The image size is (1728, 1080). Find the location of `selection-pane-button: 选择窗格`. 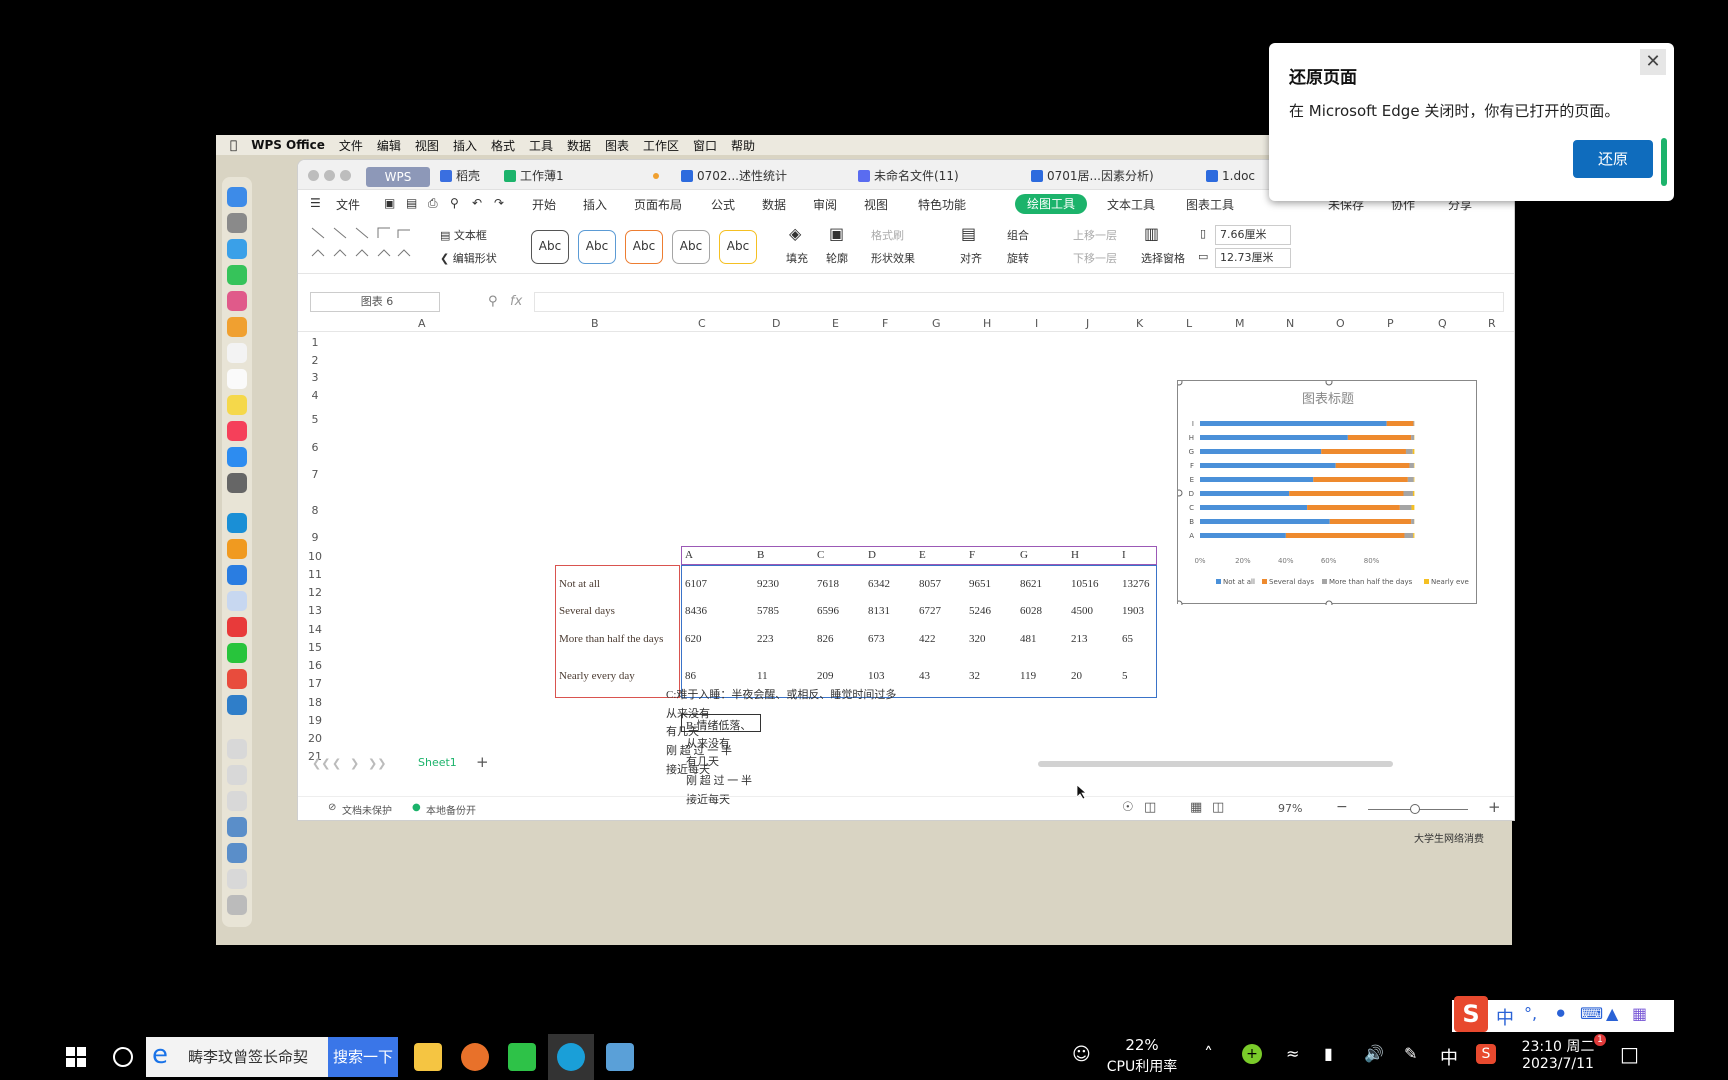

selection-pane-button: 选择窗格 is located at coordinates (1163, 258).